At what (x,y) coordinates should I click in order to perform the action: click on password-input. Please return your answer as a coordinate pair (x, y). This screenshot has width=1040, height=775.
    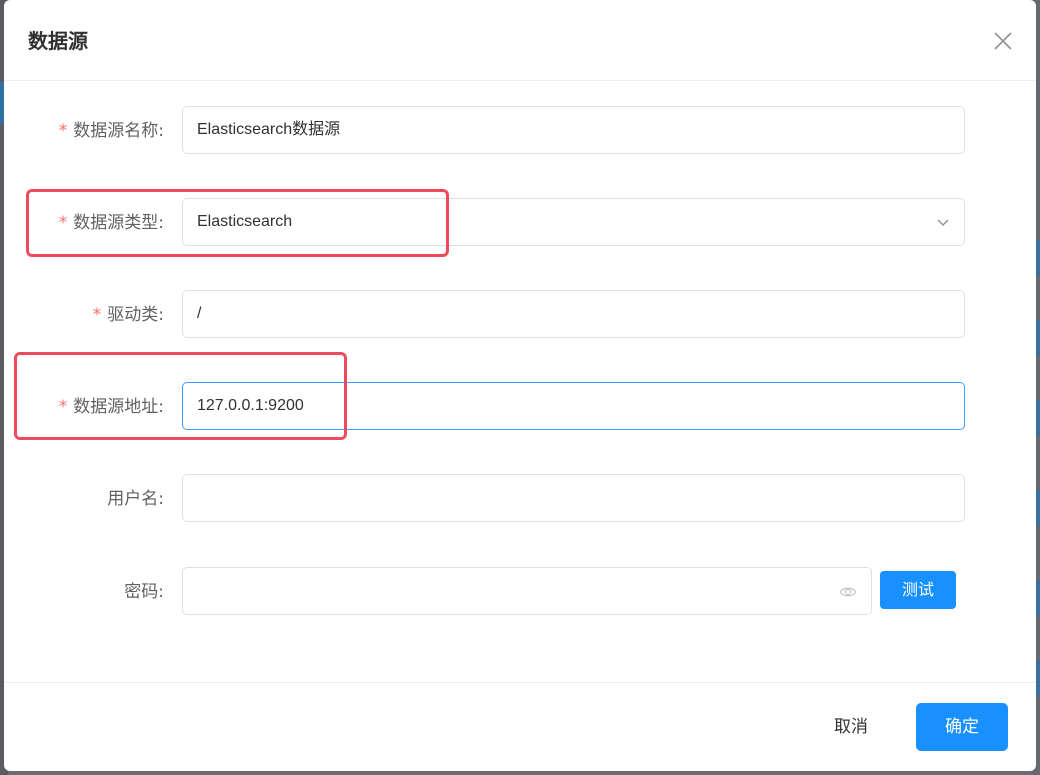
    Looking at the image, I should click on (527, 591).